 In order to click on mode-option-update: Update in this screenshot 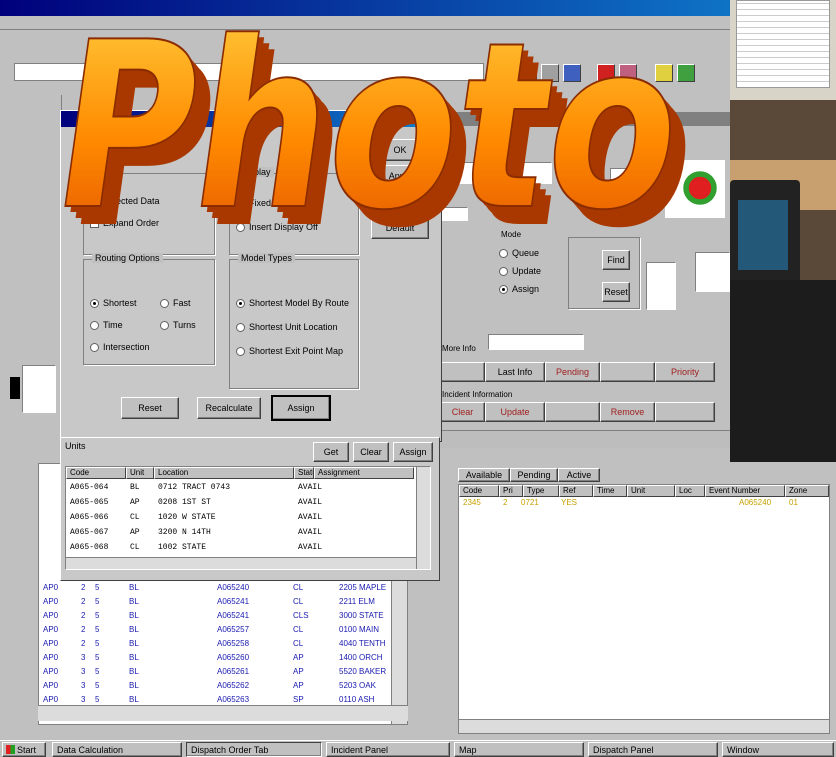, I will do `click(520, 271)`.